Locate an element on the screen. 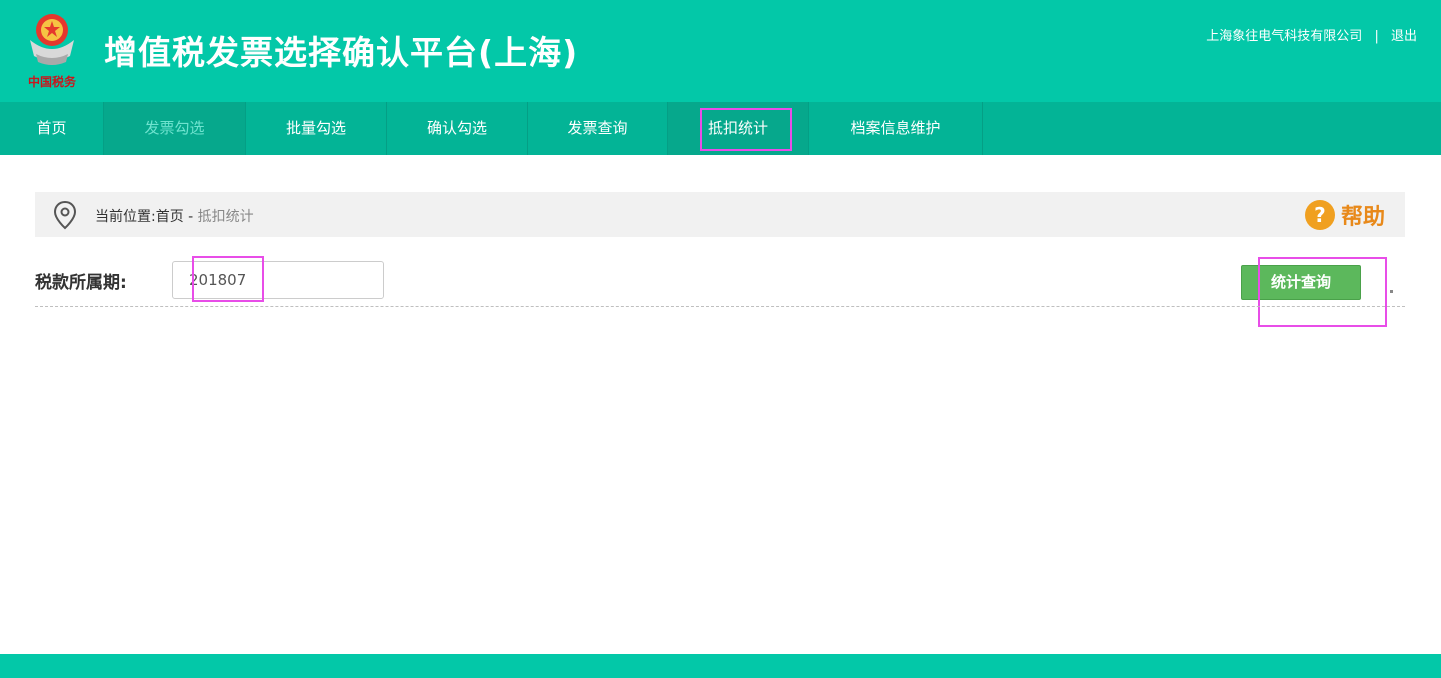 The height and width of the screenshot is (678, 1441). nav-batch-select: 批量勾选 is located at coordinates (316, 128).